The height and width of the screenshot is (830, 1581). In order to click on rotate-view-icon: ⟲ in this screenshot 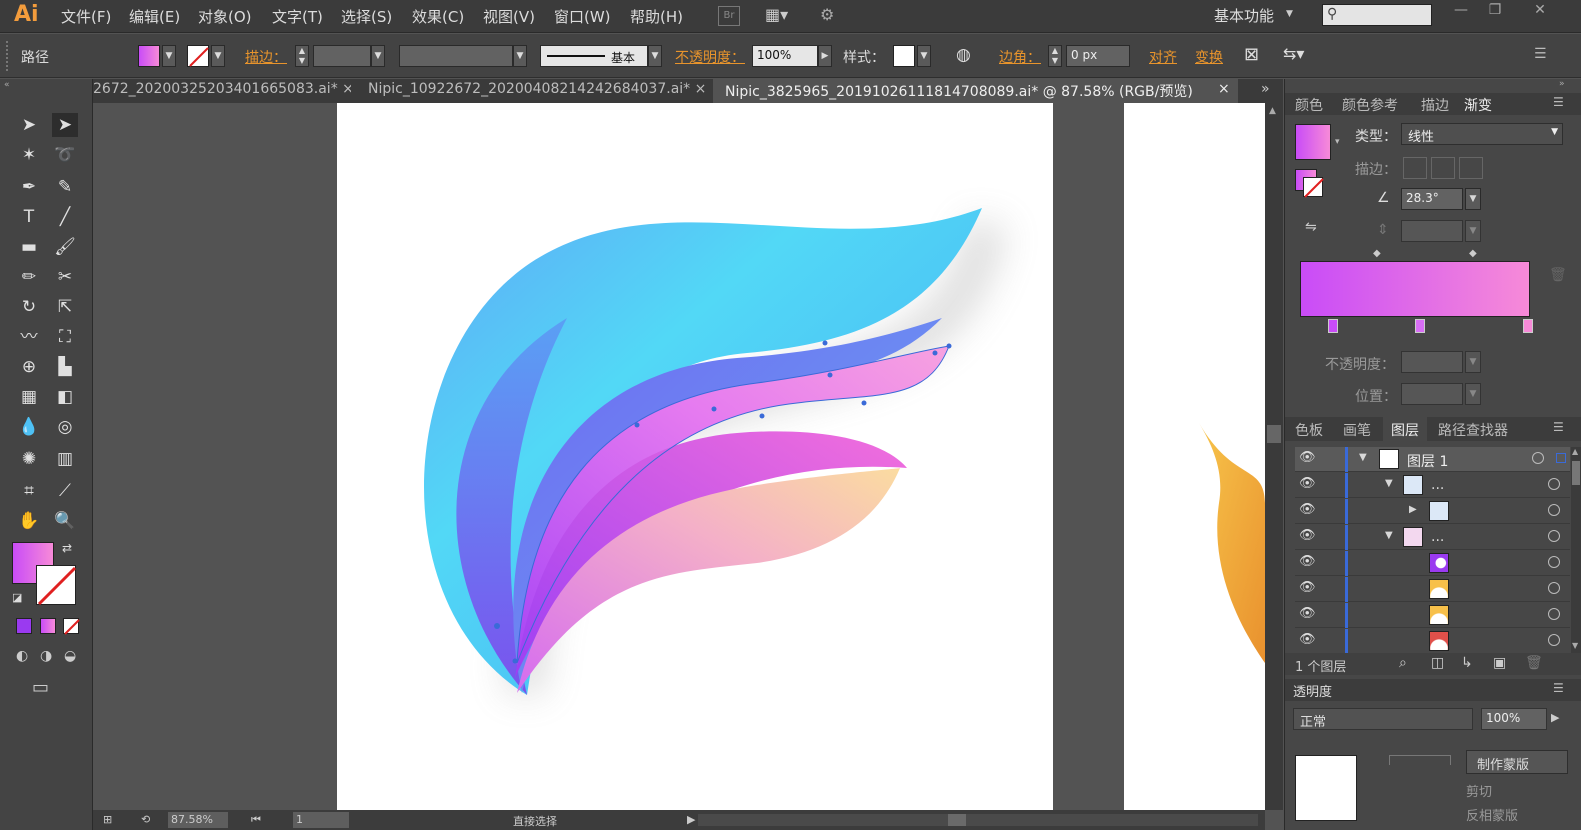, I will do `click(145, 819)`.